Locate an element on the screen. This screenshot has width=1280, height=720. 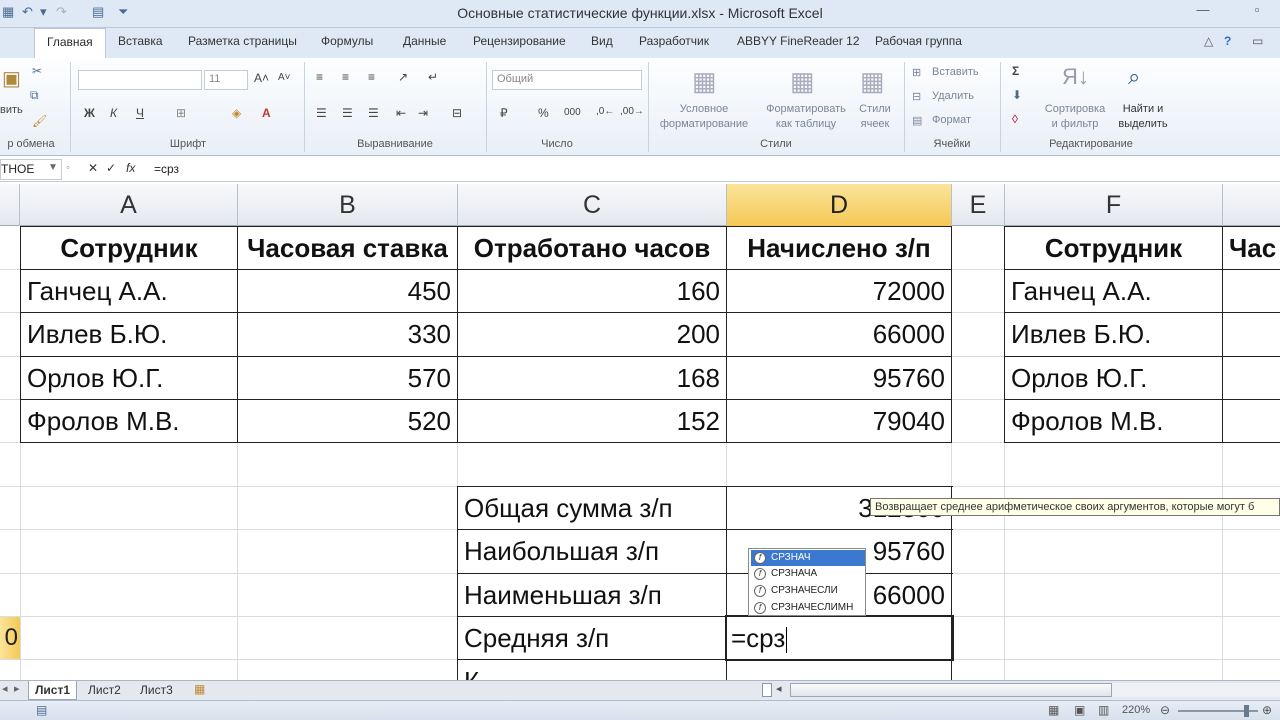
column-header-f: F is located at coordinates (1114, 205).